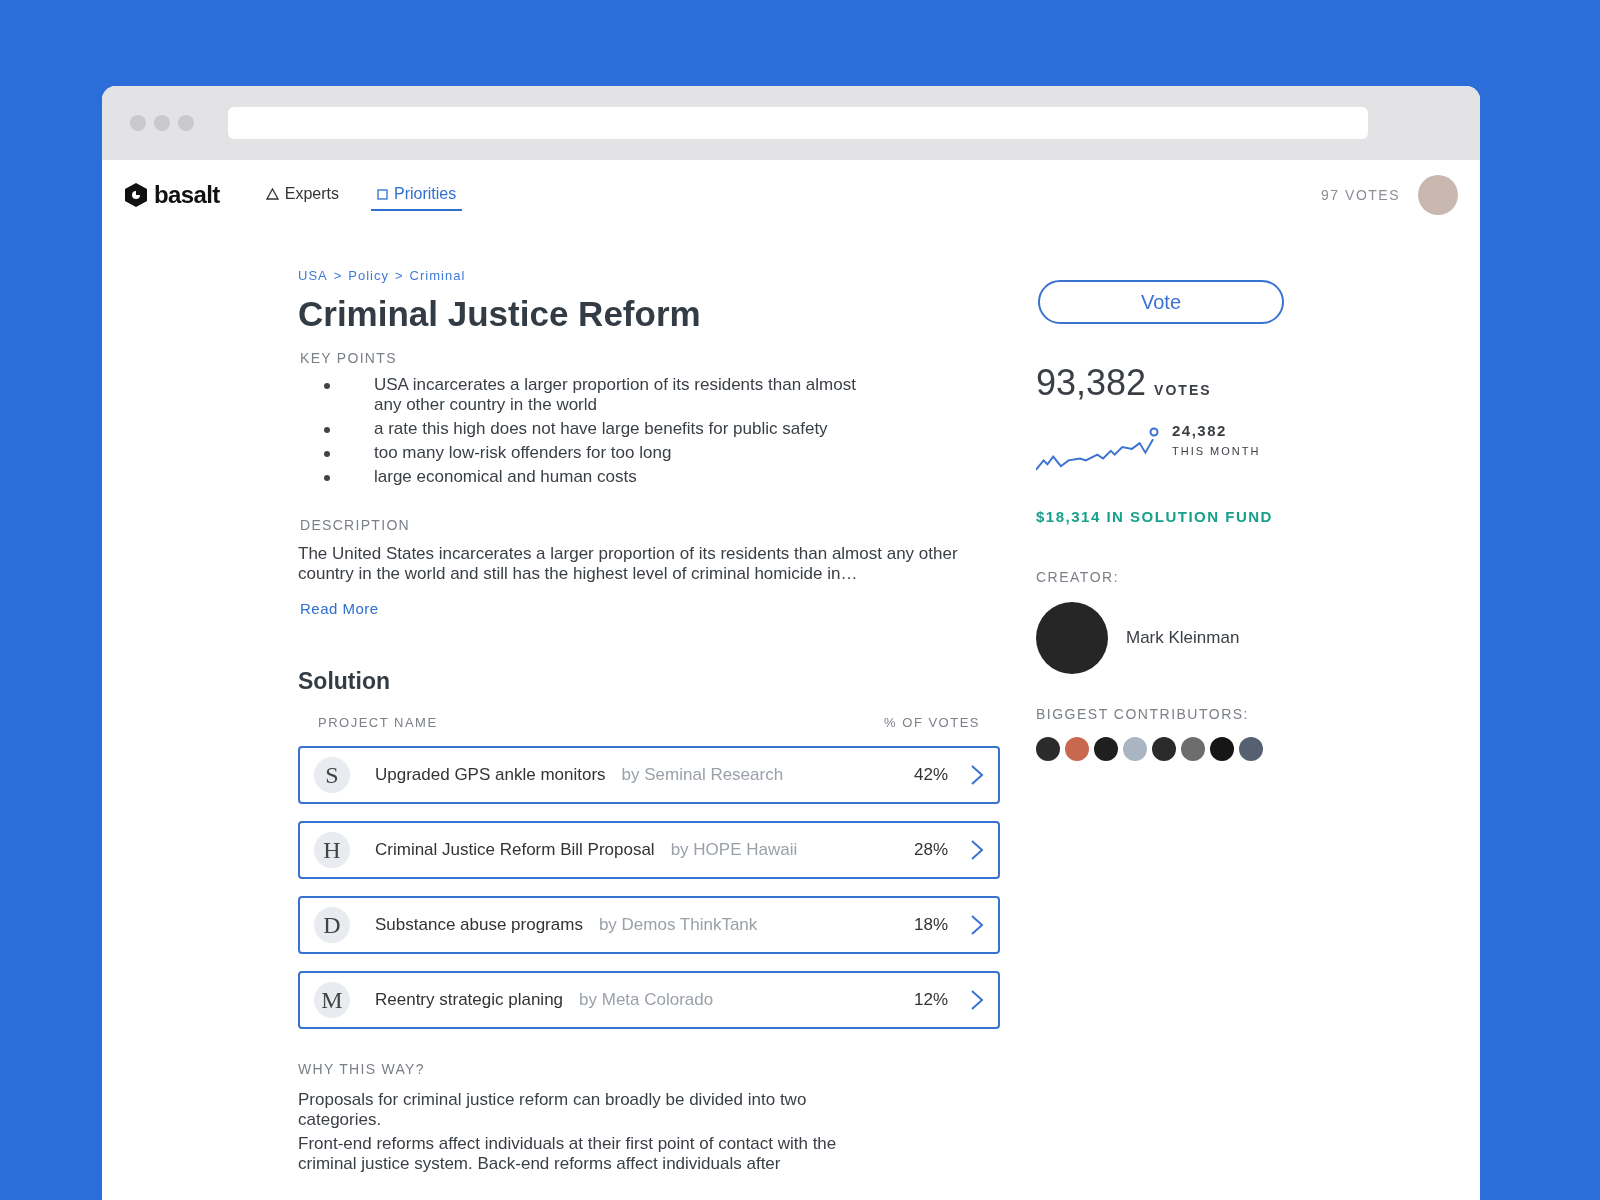 The width and height of the screenshot is (1600, 1200). I want to click on solution-row: H Criminal Justice Reform Bill Proposal by HOPE Hawaii 28%, so click(649, 850).